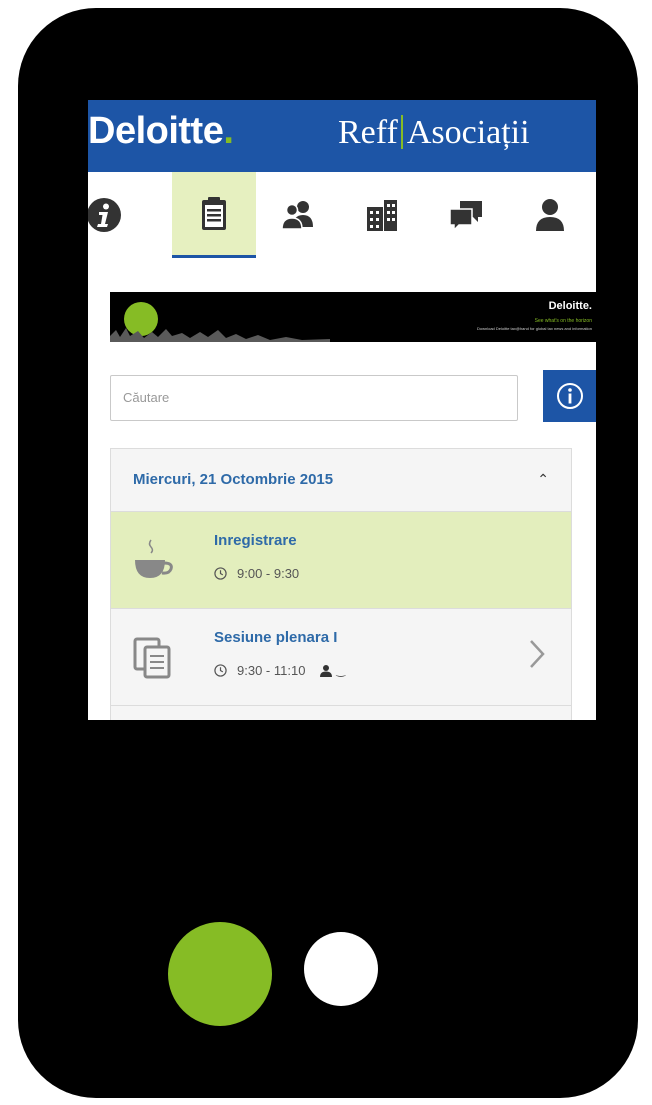 This screenshot has width=652, height=1105. What do you see at coordinates (543, 479) in the screenshot?
I see `chevron-up-icon: ⌃` at bounding box center [543, 479].